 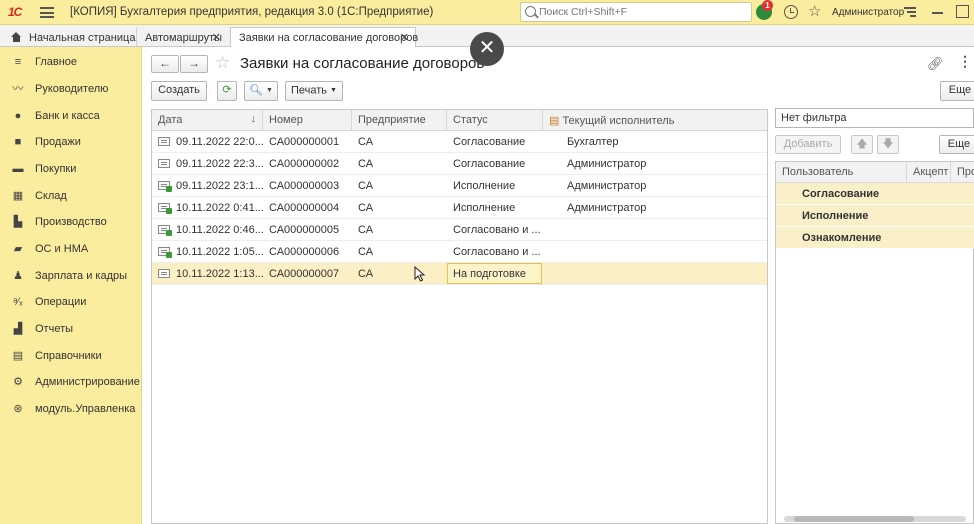 I want to click on tab-contract-requests: Заявки на согласование договоров ✕, so click(x=324, y=37).